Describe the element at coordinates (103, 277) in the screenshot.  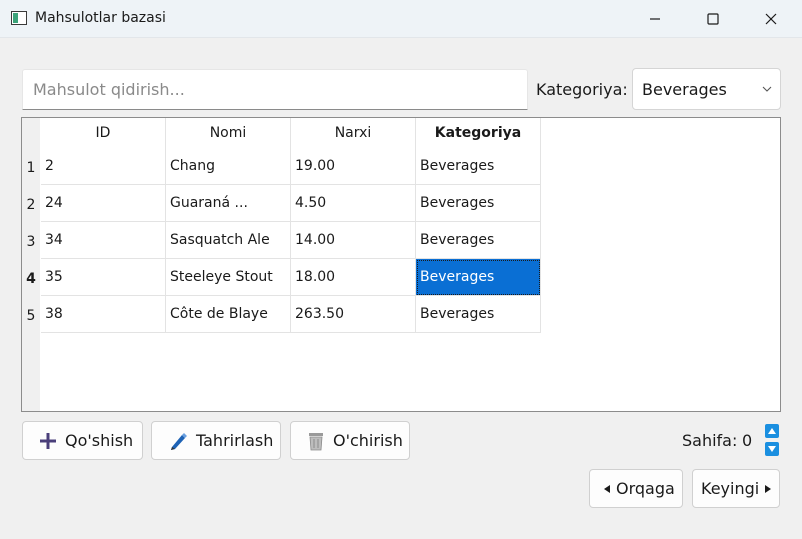
I see `table-cell-id: 35` at that location.